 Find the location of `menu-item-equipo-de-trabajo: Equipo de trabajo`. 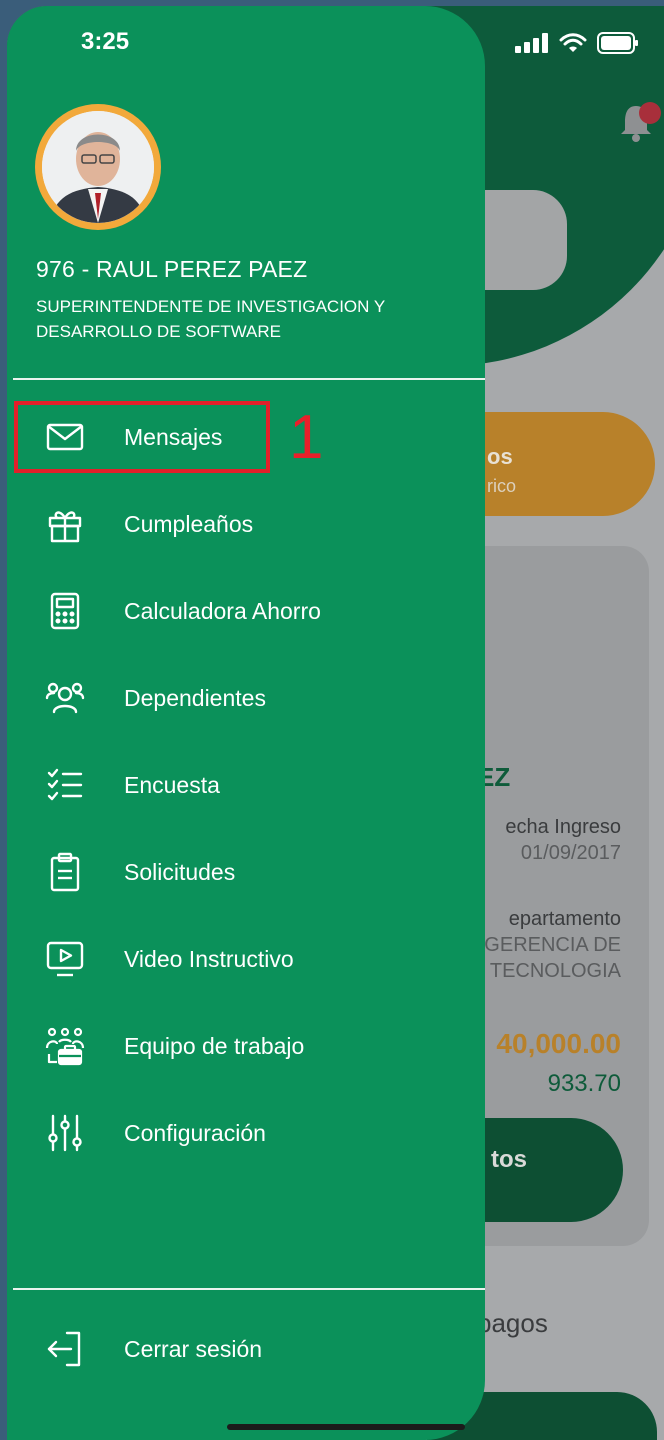

menu-item-equipo-de-trabajo: Equipo de trabajo is located at coordinates (249, 1046).